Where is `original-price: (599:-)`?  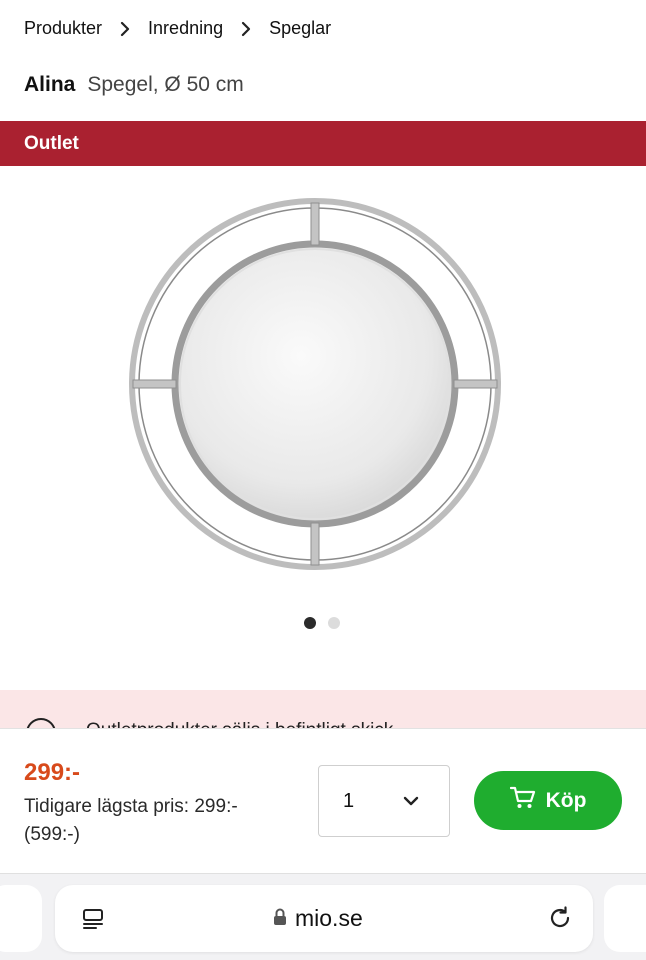
original-price: (599:-) is located at coordinates (52, 834).